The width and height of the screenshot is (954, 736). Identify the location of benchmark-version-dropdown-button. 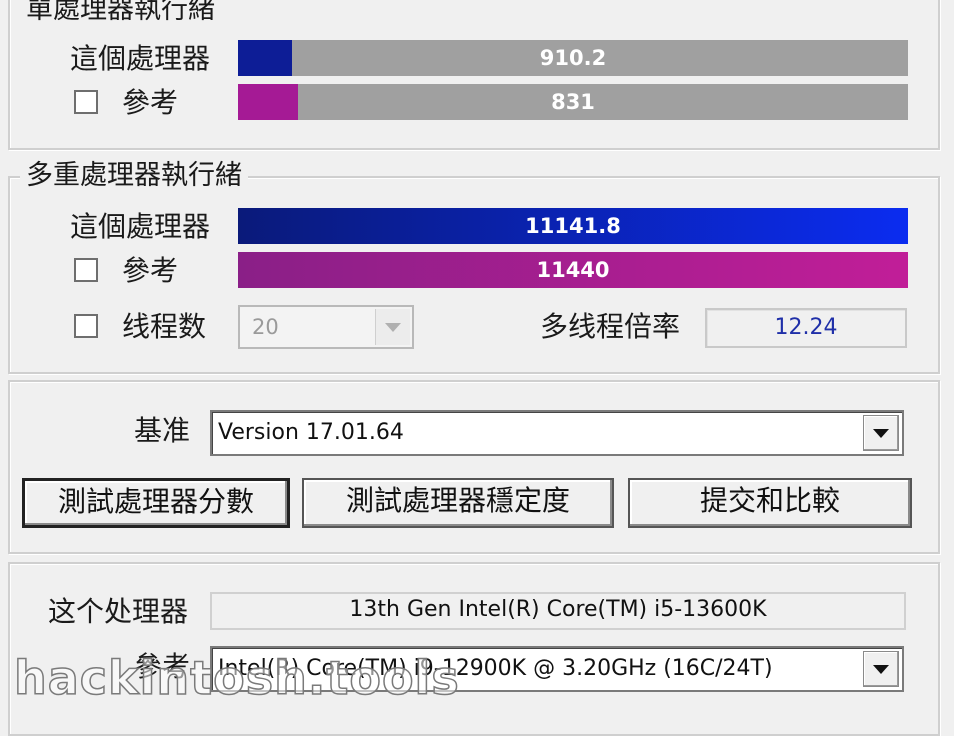
(881, 433).